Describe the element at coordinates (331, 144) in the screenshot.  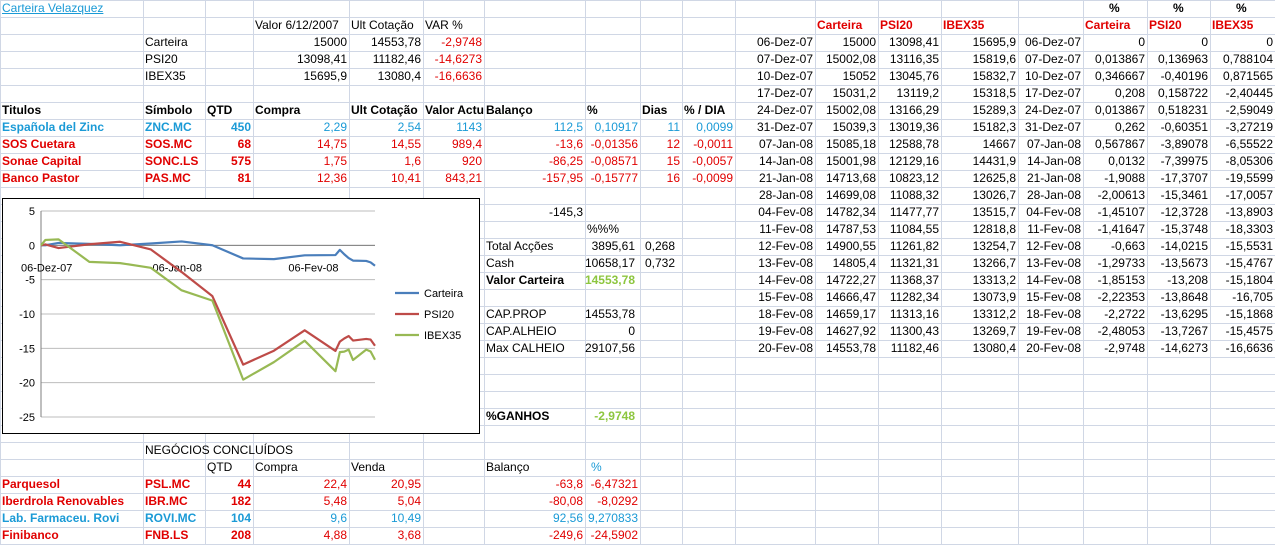
I see `holding-compra: 14,75` at that location.